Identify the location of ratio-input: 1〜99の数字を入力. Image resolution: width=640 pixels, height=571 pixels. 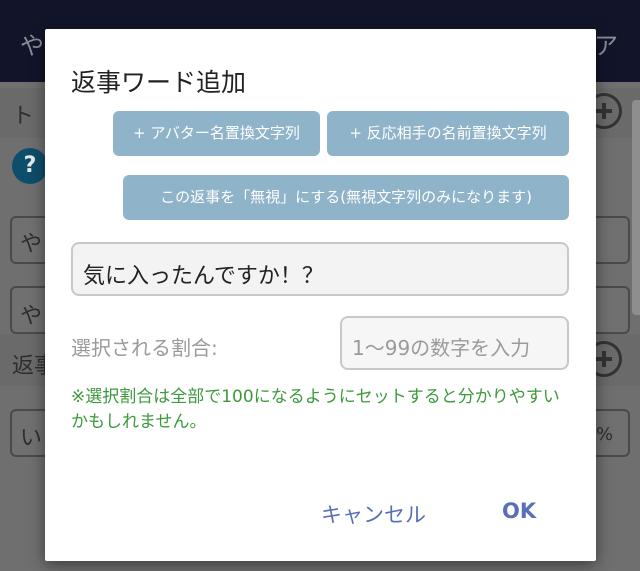
(454, 343).